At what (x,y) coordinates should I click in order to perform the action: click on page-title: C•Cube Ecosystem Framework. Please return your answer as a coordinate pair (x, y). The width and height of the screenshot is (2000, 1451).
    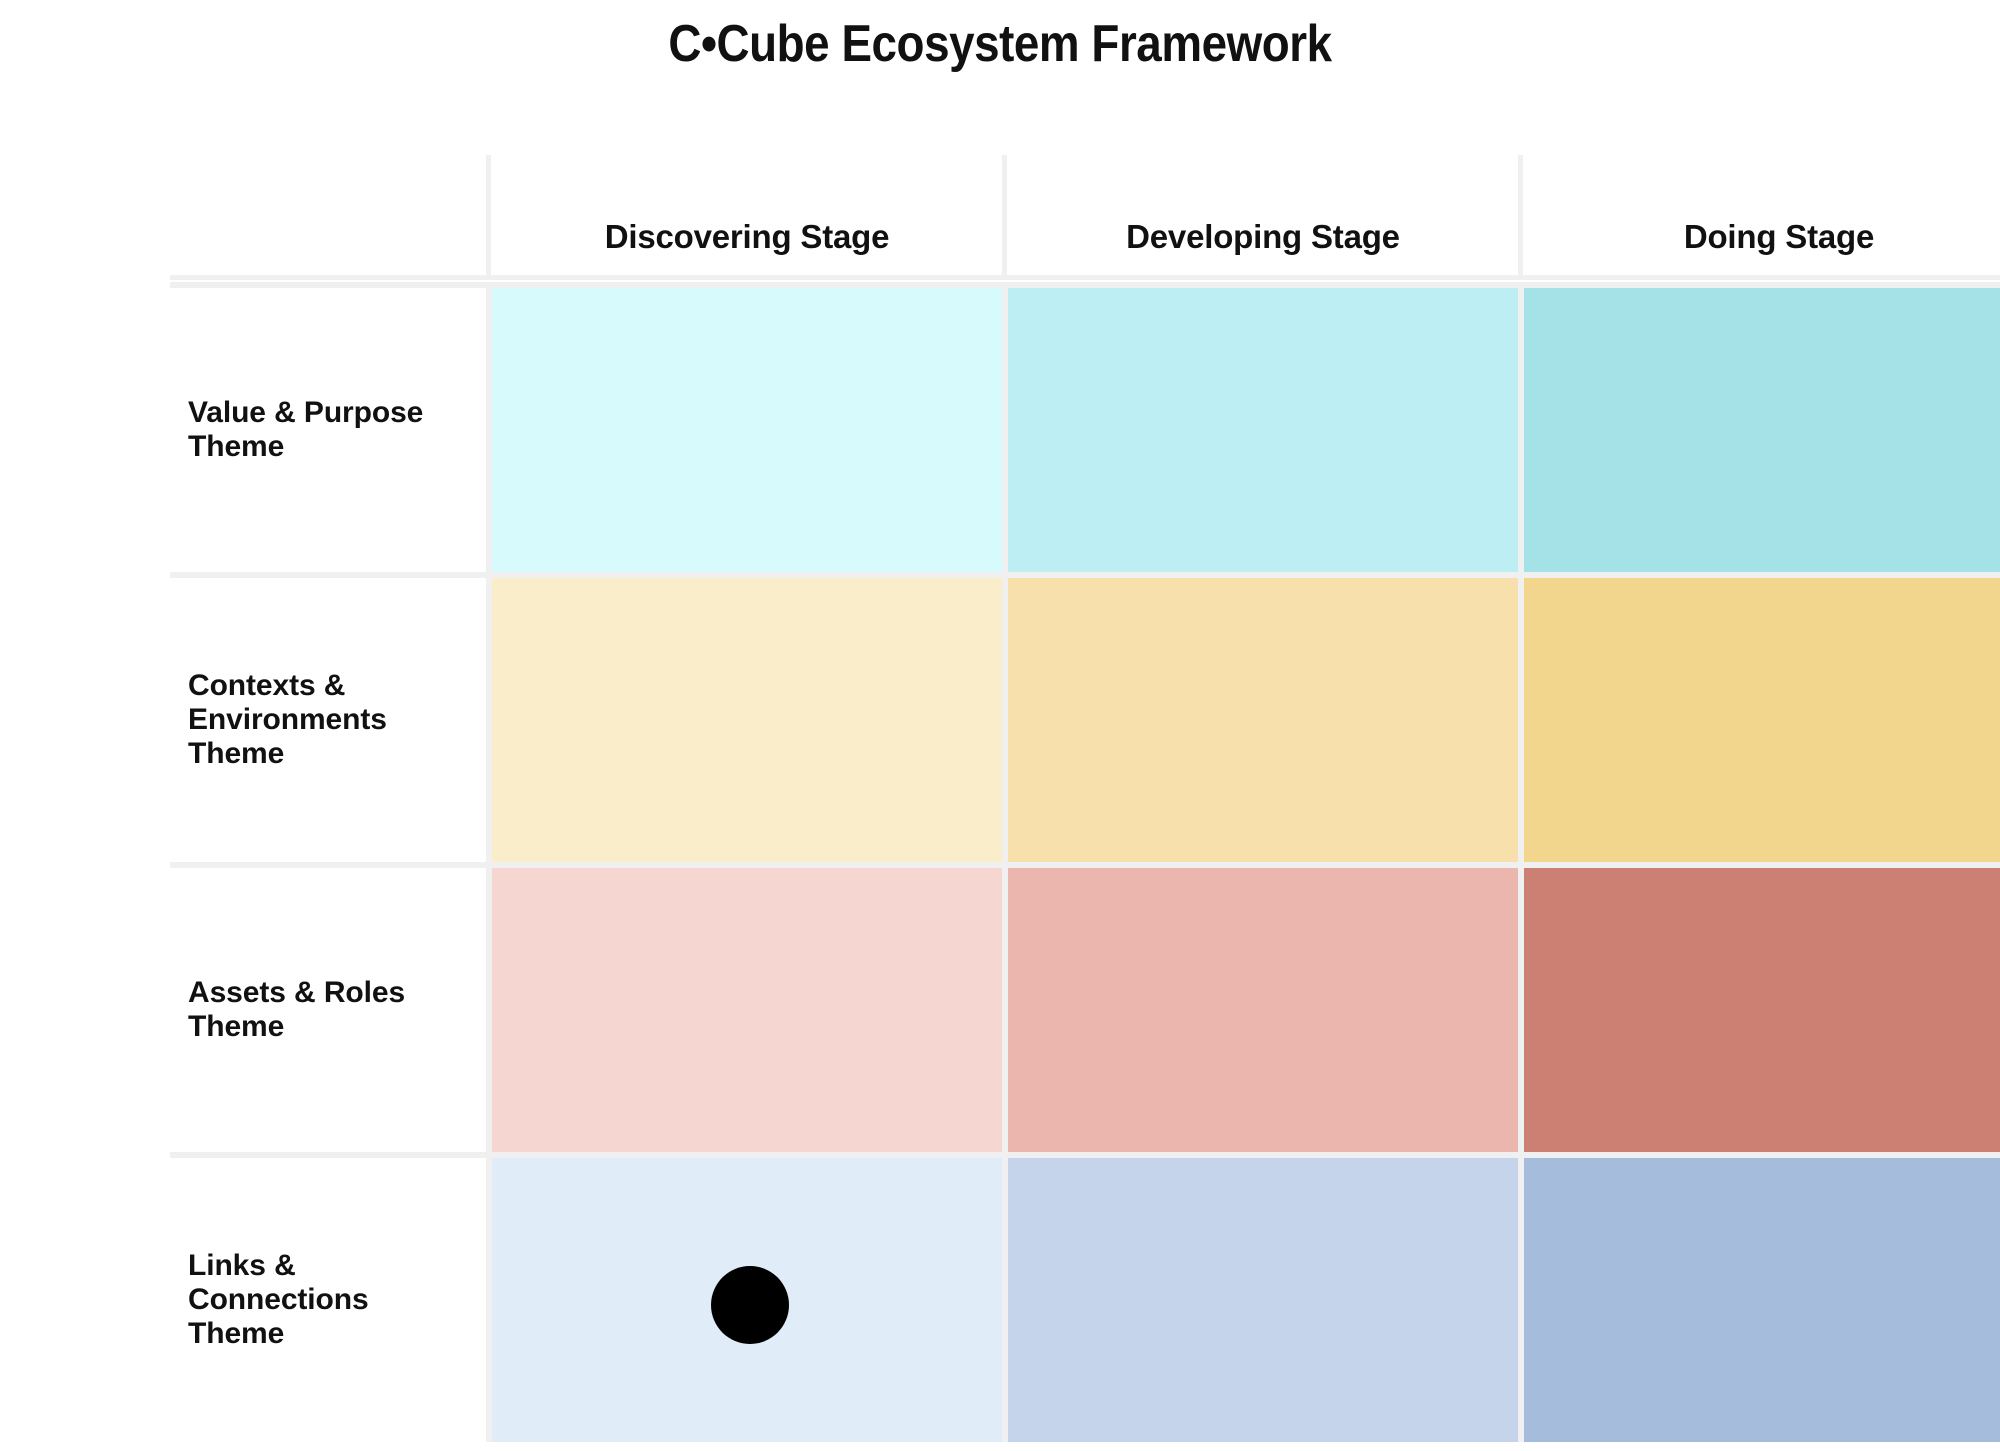
    Looking at the image, I should click on (1000, 44).